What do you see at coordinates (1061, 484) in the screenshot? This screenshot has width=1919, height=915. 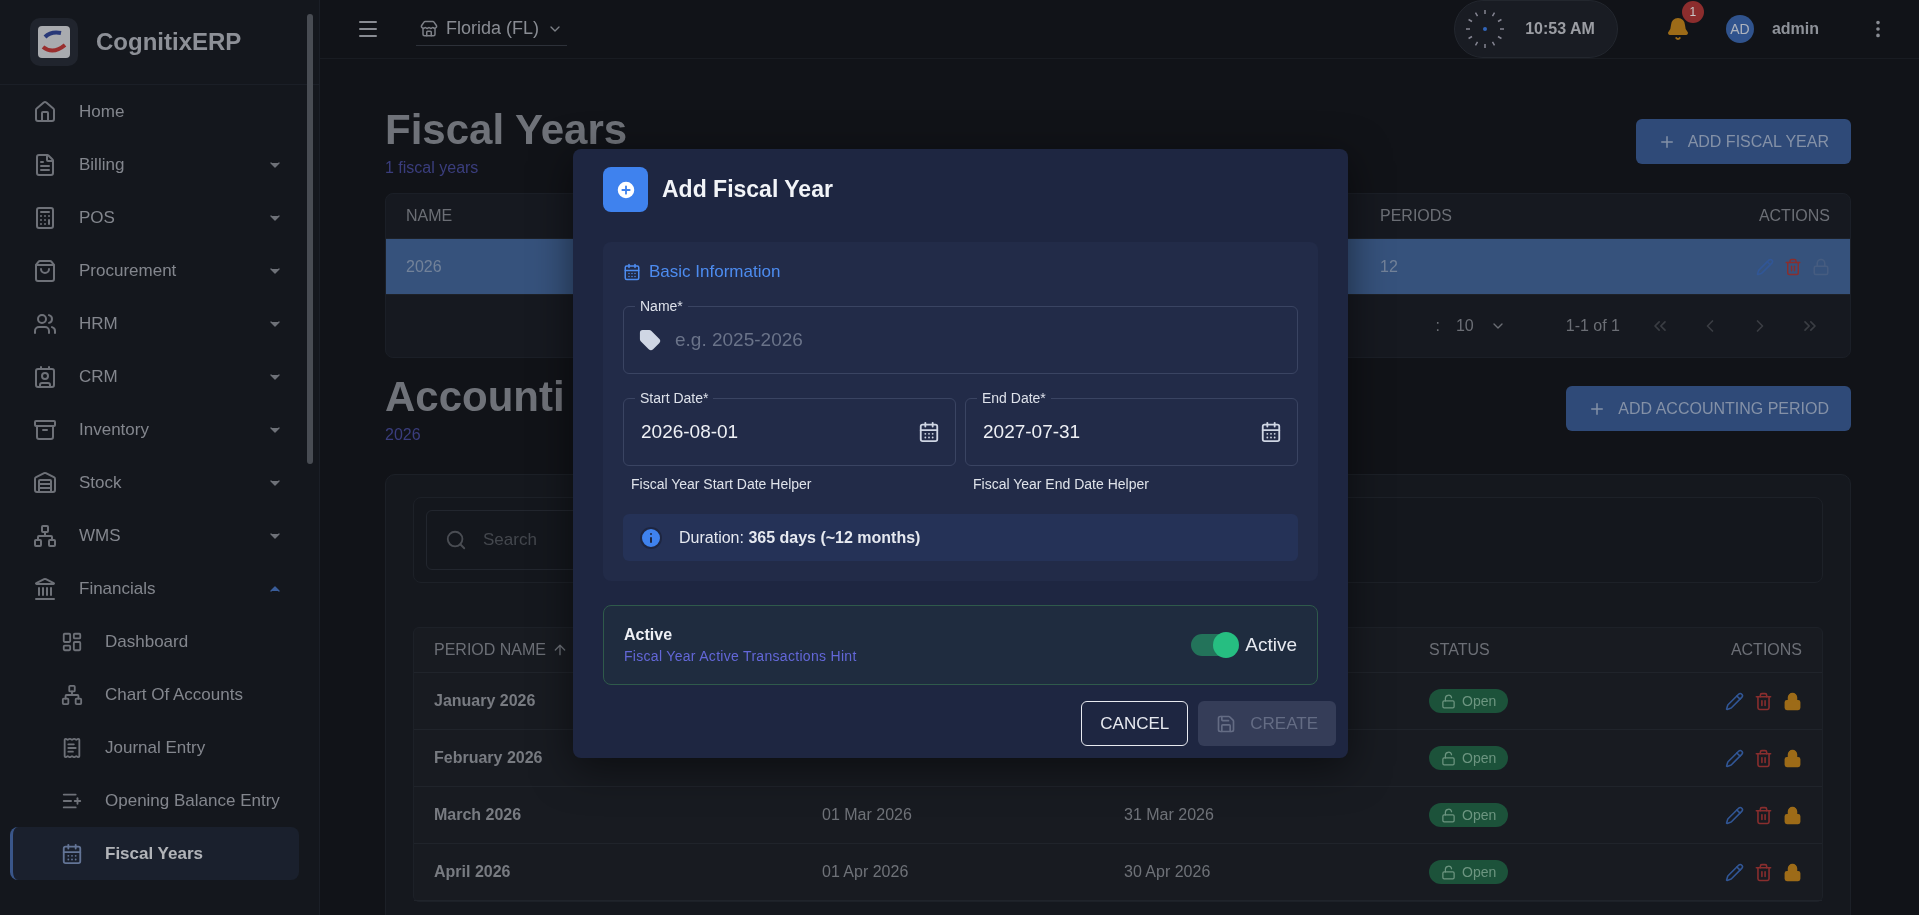 I see `helper-text: Fiscal Year End Date Helper` at bounding box center [1061, 484].